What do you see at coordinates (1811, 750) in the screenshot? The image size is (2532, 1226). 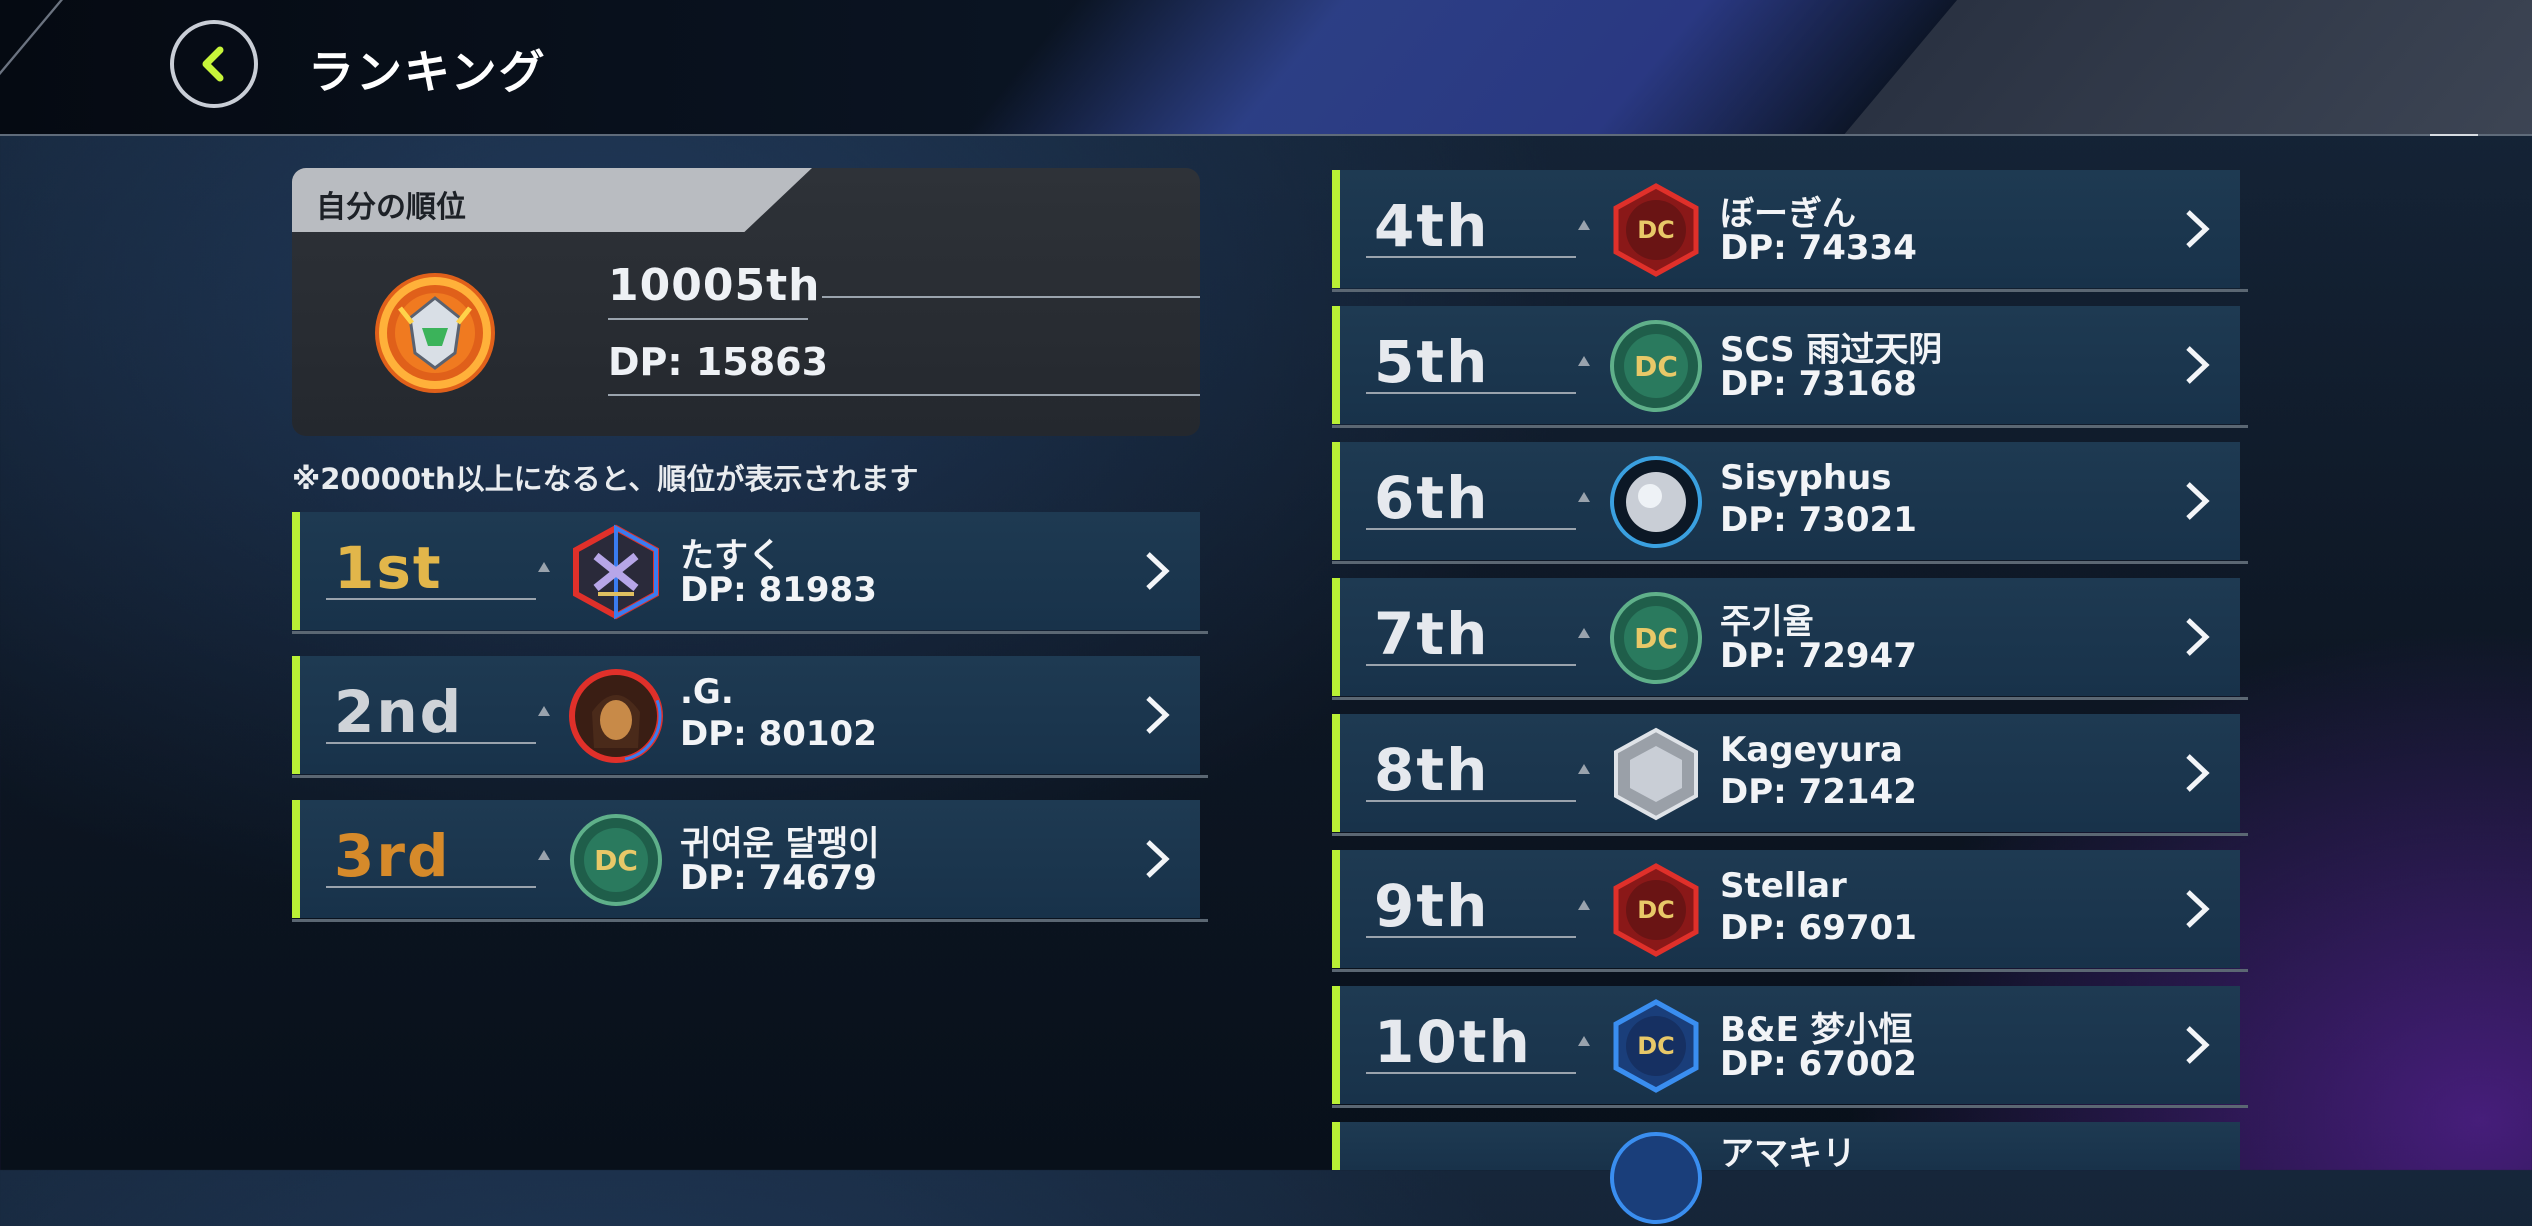 I see `player-name: Kageyura` at bounding box center [1811, 750].